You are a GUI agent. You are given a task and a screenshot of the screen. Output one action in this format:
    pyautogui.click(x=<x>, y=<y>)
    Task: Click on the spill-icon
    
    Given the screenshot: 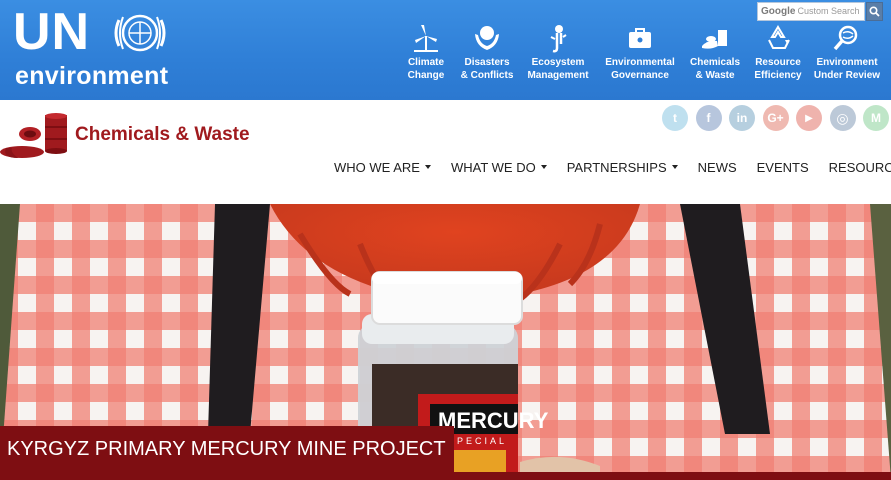 What is the action you would take?
    pyautogui.click(x=714, y=39)
    